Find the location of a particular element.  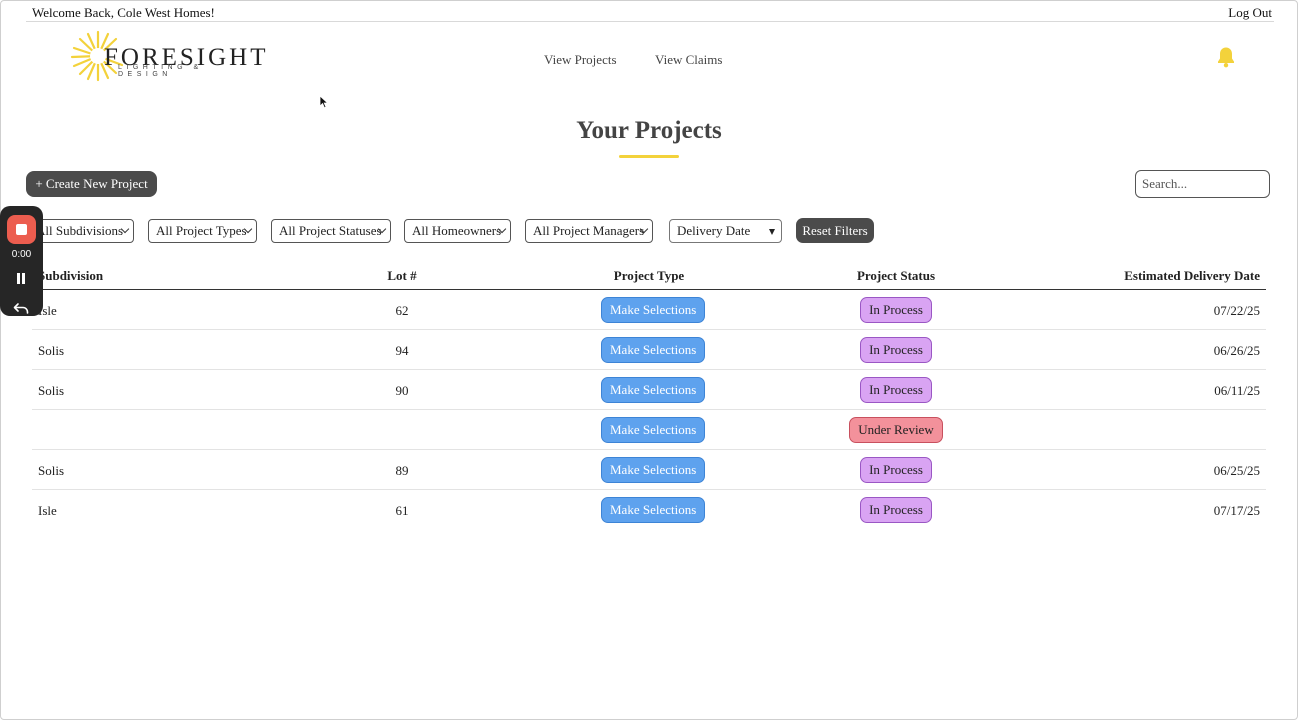

notification-bell-icon is located at coordinates (1226, 57).